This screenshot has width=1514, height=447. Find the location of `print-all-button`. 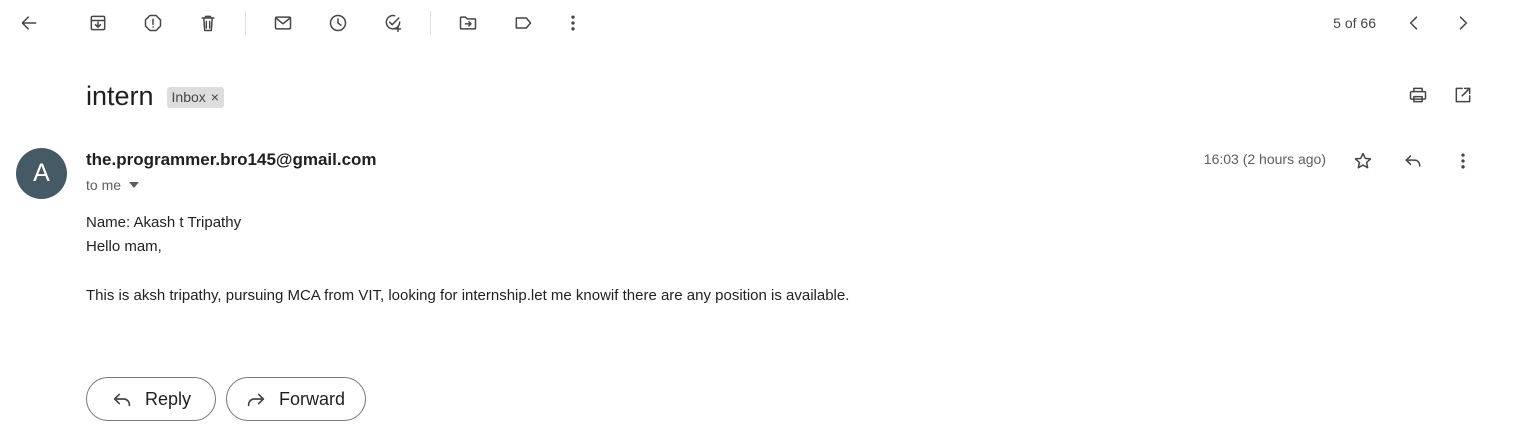

print-all-button is located at coordinates (1418, 95).